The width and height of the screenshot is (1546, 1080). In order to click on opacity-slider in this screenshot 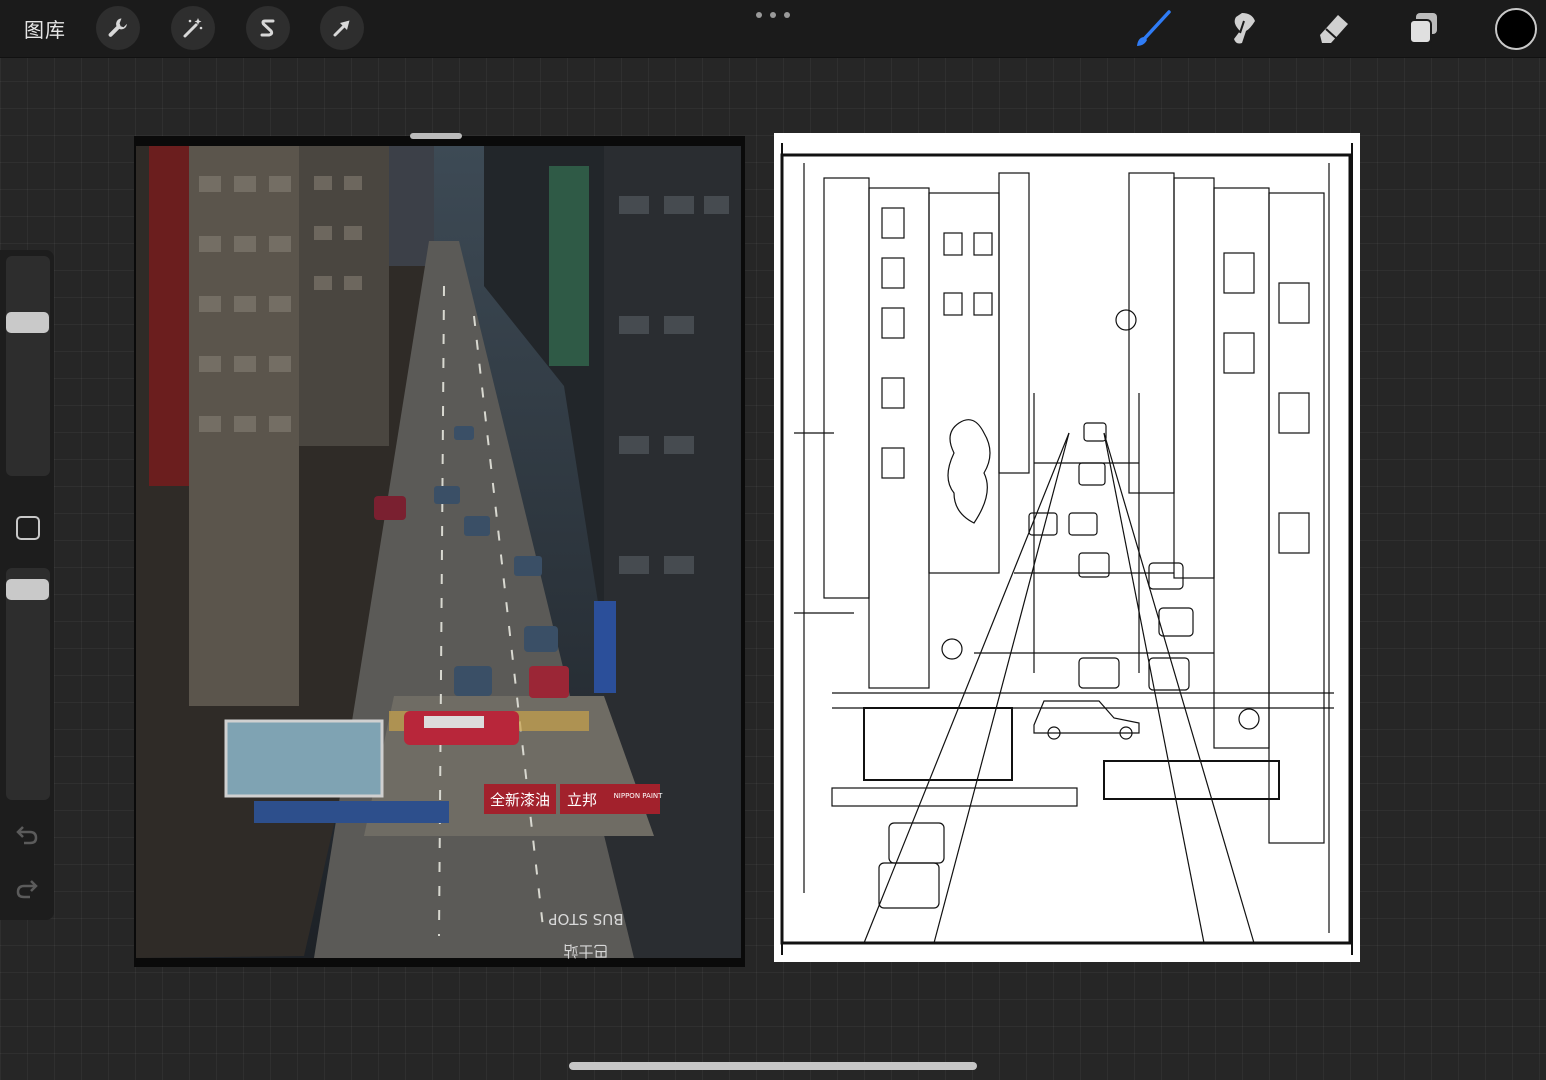, I will do `click(28, 684)`.